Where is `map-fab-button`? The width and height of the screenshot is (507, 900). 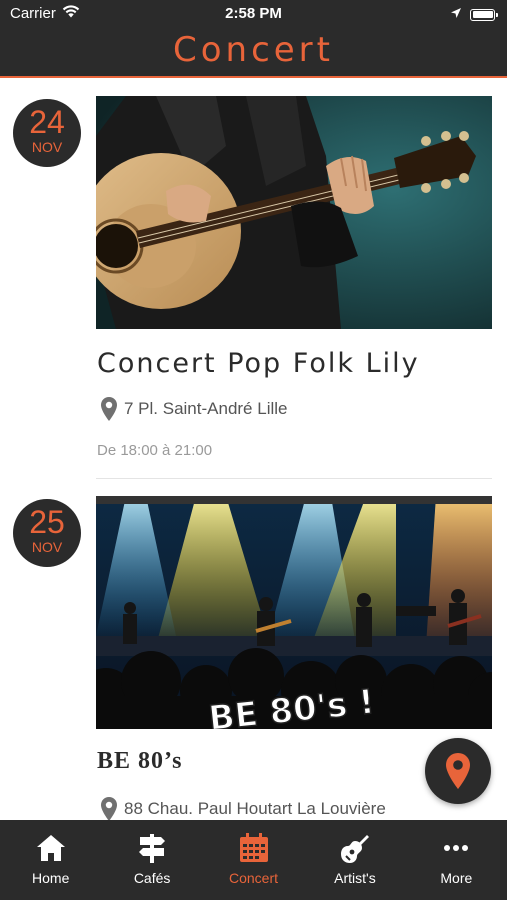 map-fab-button is located at coordinates (458, 771).